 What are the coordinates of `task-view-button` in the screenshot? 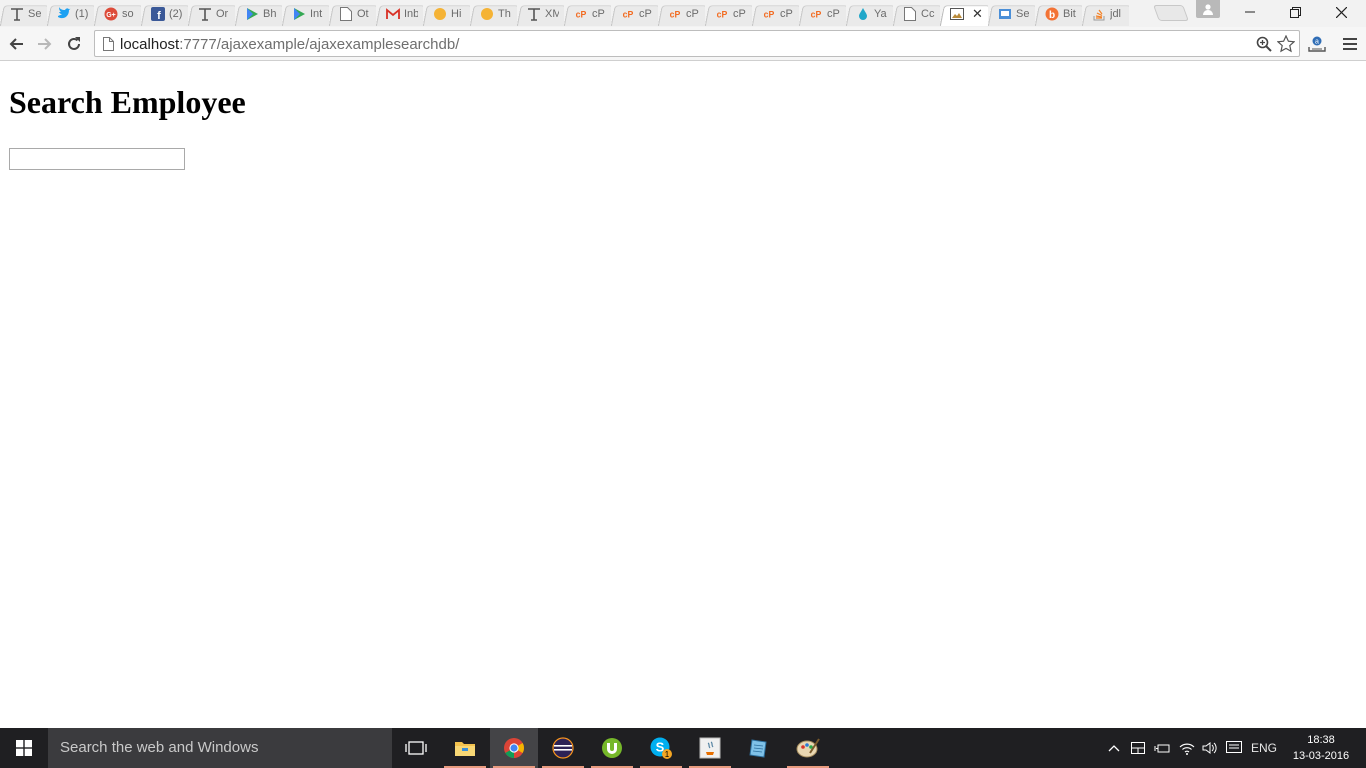 It's located at (416, 748).